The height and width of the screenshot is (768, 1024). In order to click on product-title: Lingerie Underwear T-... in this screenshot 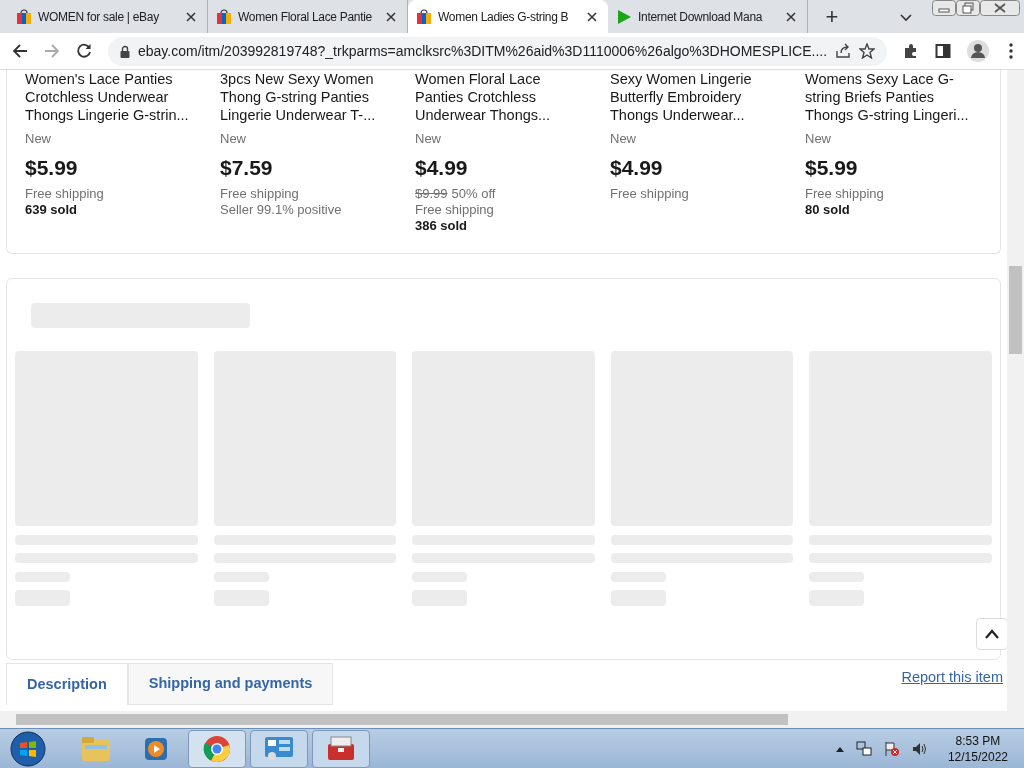, I will do `click(311, 115)`.